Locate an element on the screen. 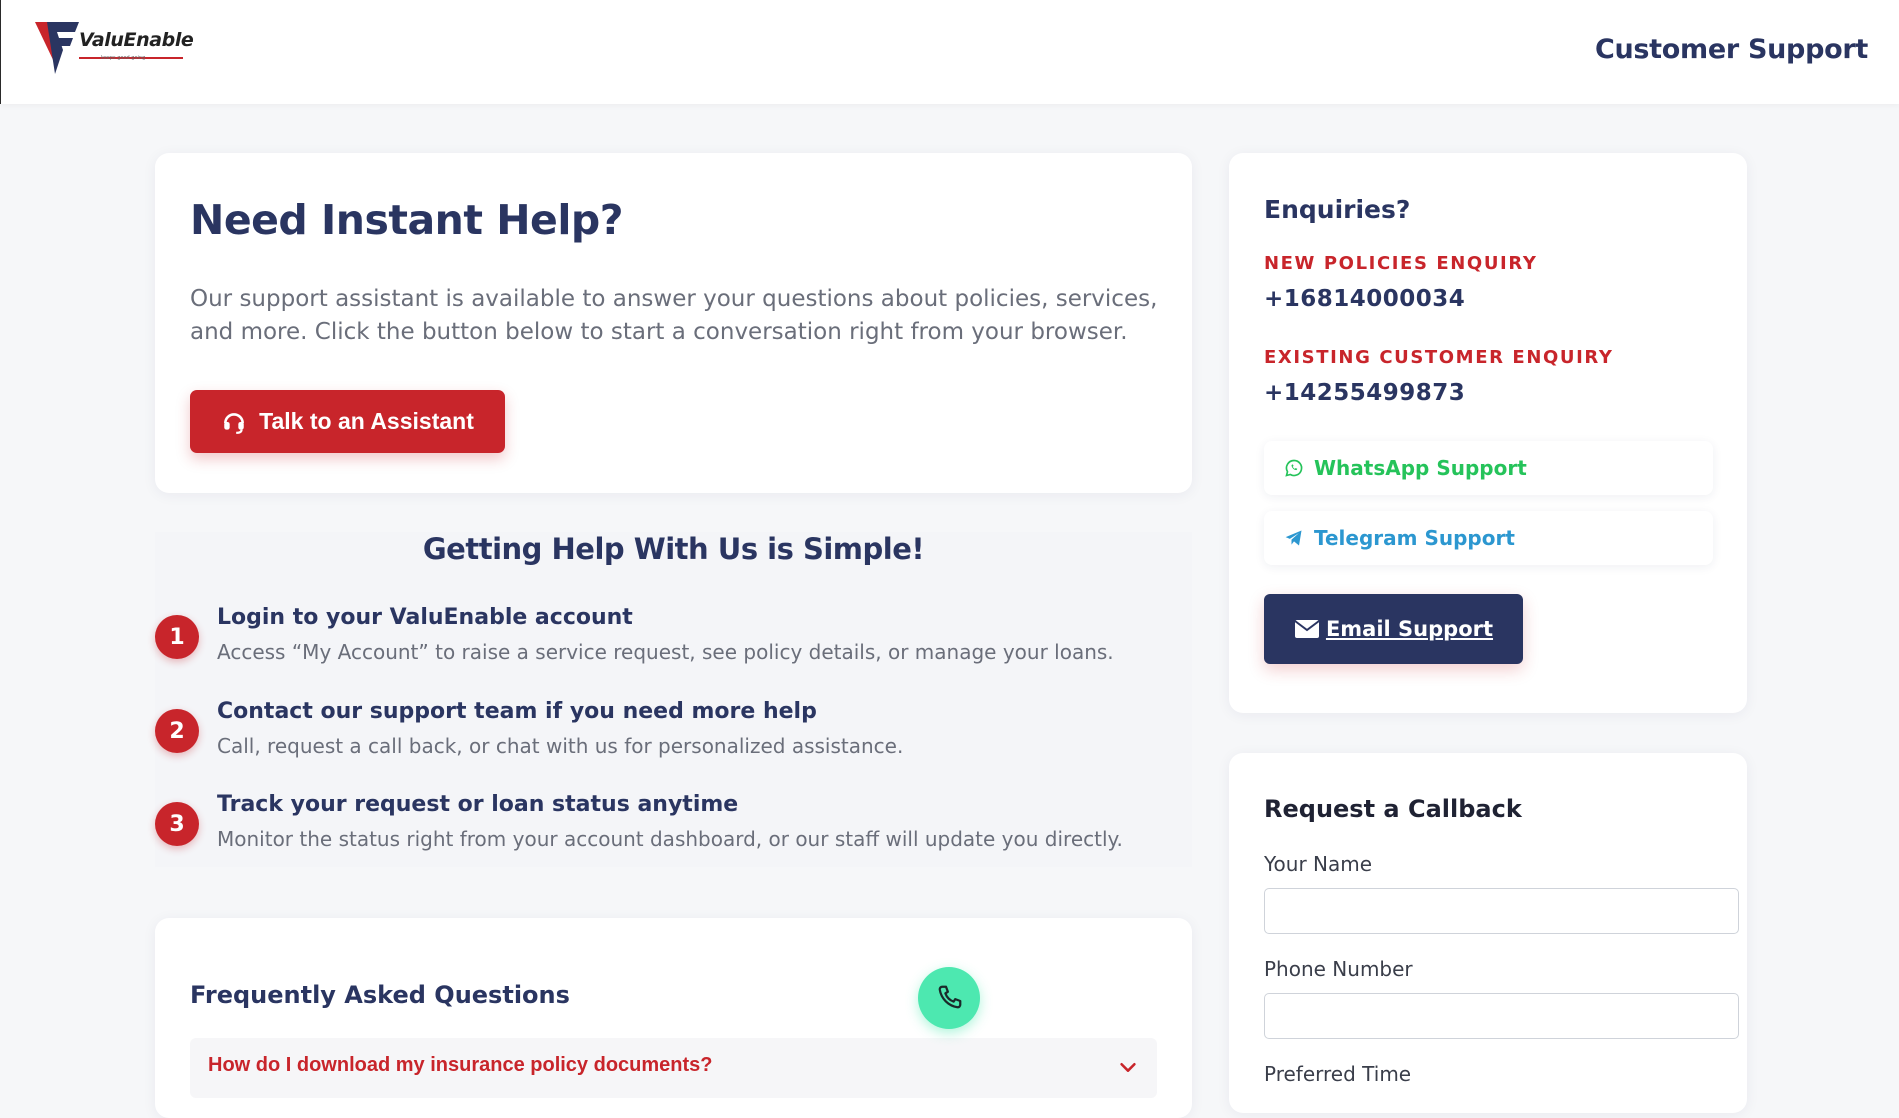 The width and height of the screenshot is (1899, 1118). new-policies-phone: +16814000034 is located at coordinates (1364, 299).